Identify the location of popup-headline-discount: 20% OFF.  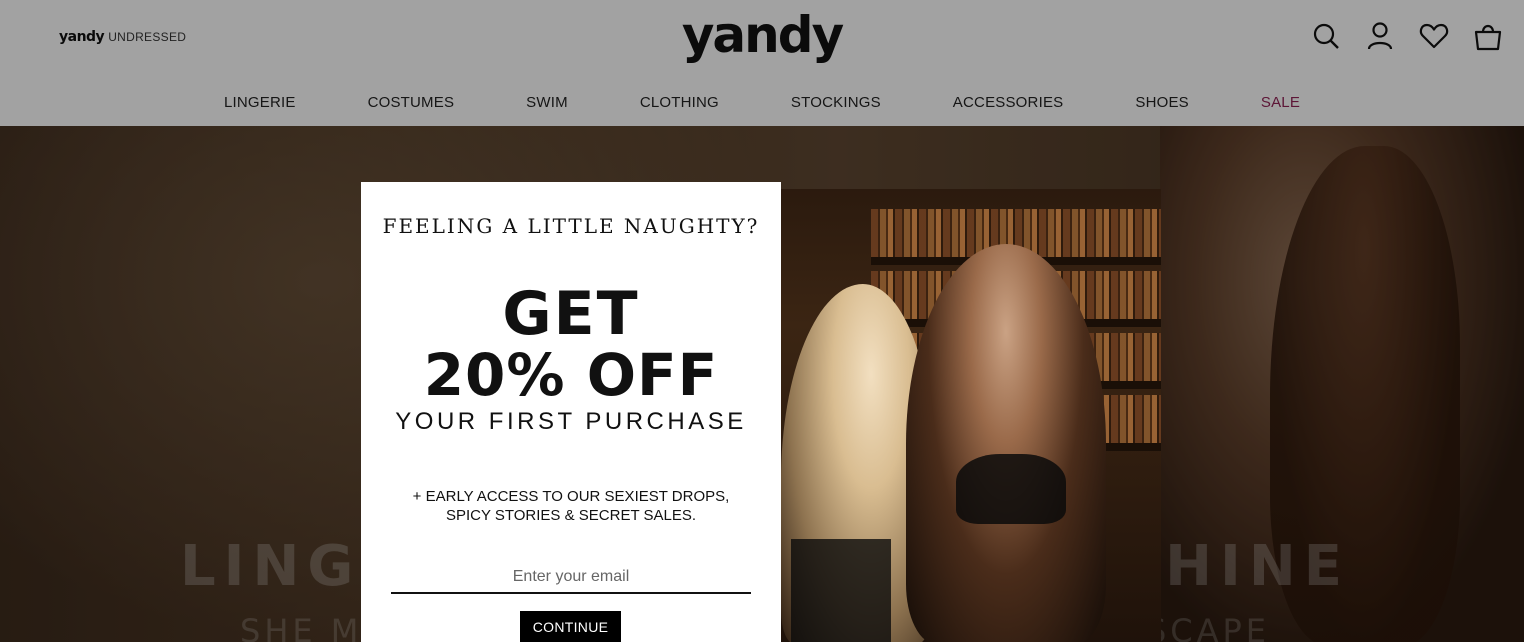
(571, 375).